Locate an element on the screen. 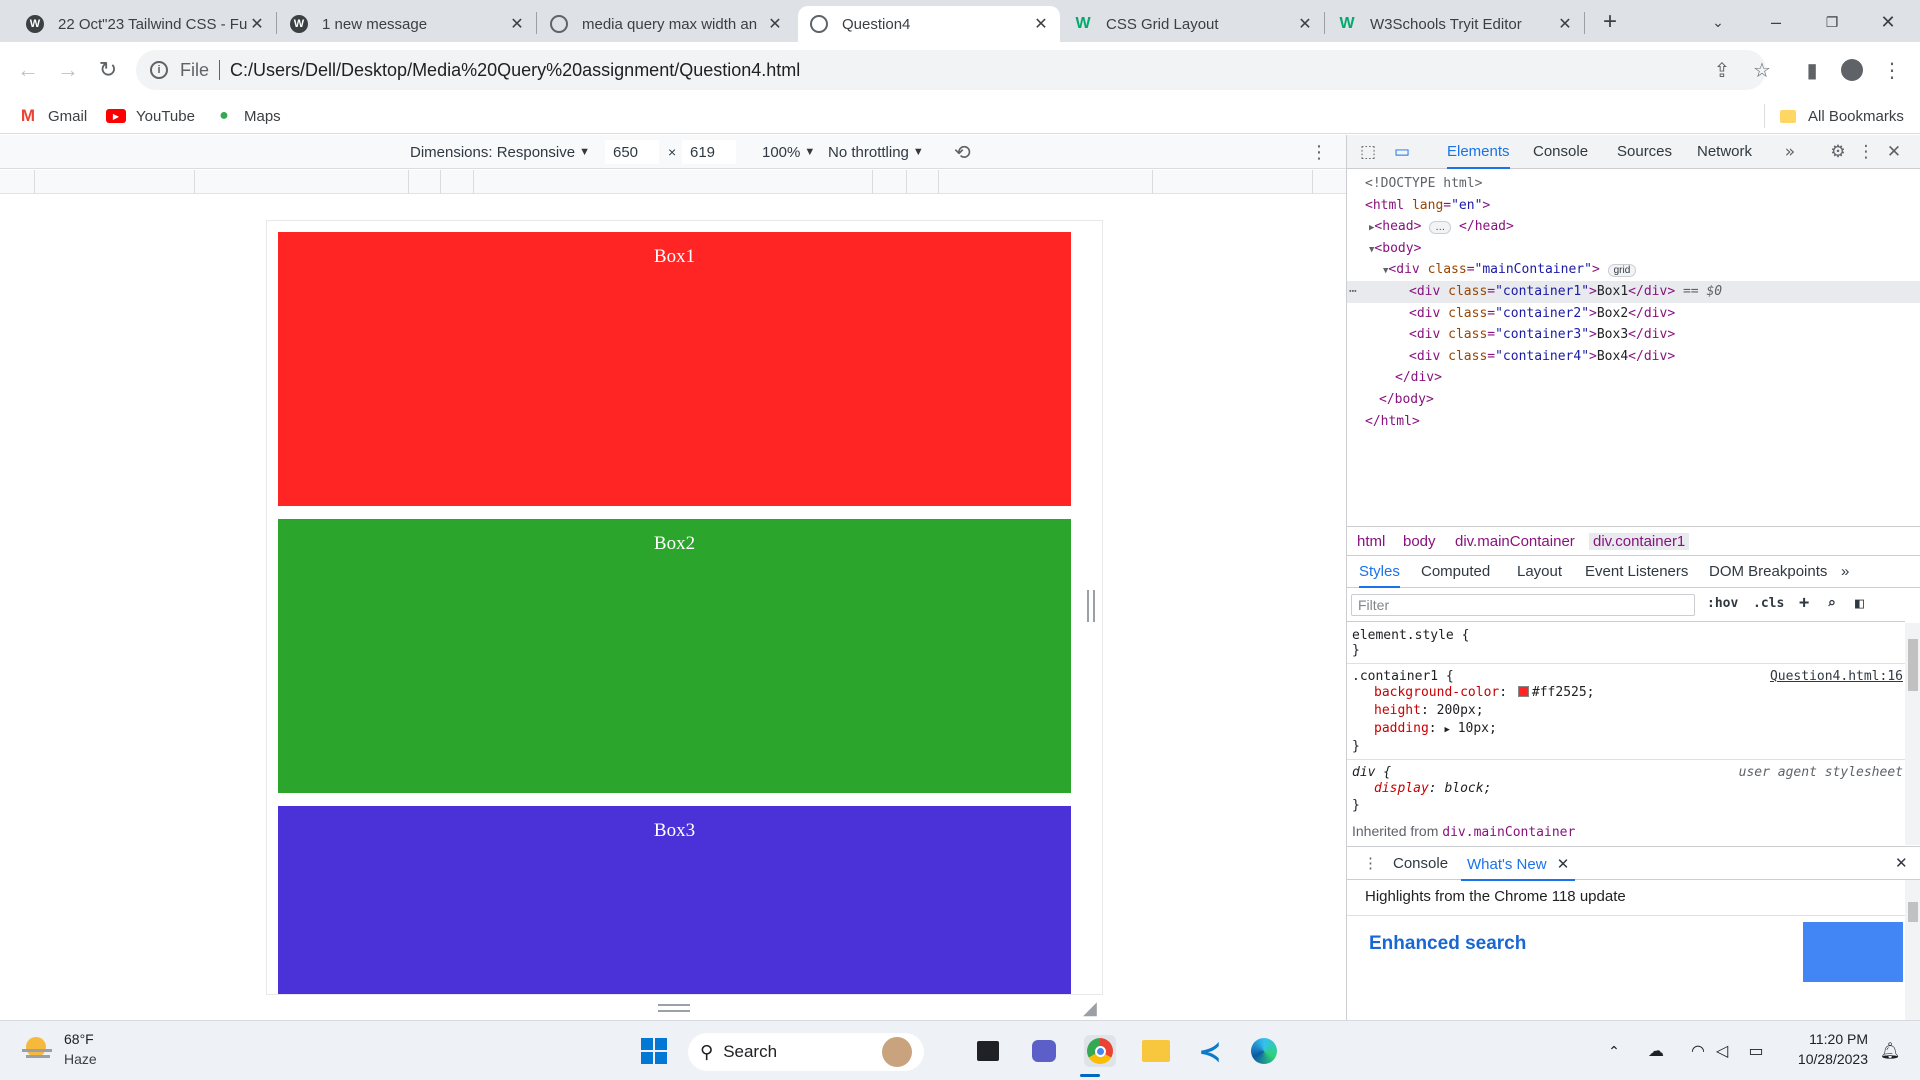 The width and height of the screenshot is (1920, 1080). tab-question4: Question4 ✕ is located at coordinates (929, 24).